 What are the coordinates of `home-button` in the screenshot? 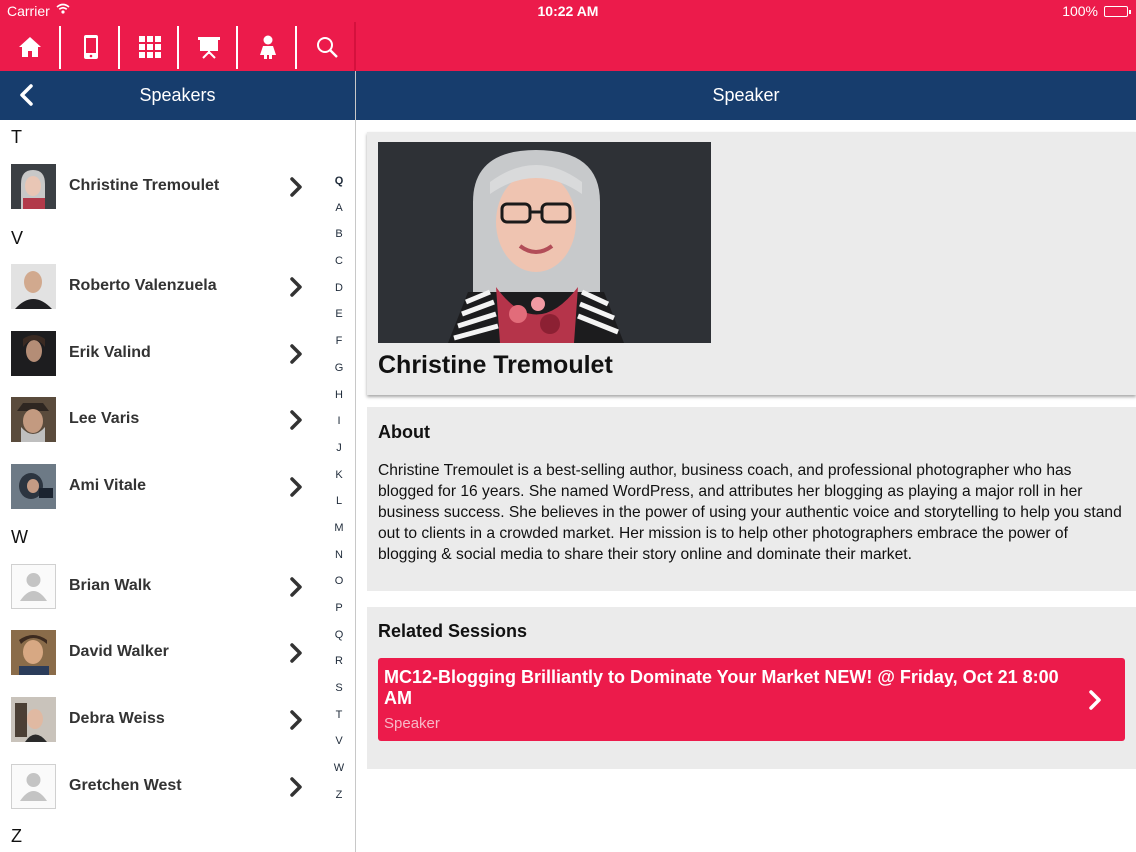 It's located at (29, 46).